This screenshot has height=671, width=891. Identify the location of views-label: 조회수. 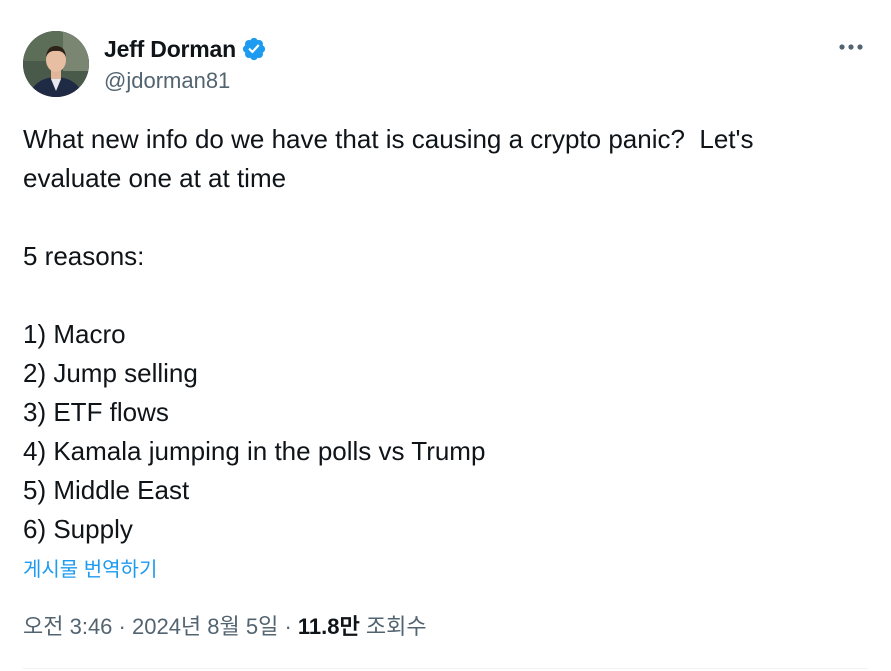
(393, 626).